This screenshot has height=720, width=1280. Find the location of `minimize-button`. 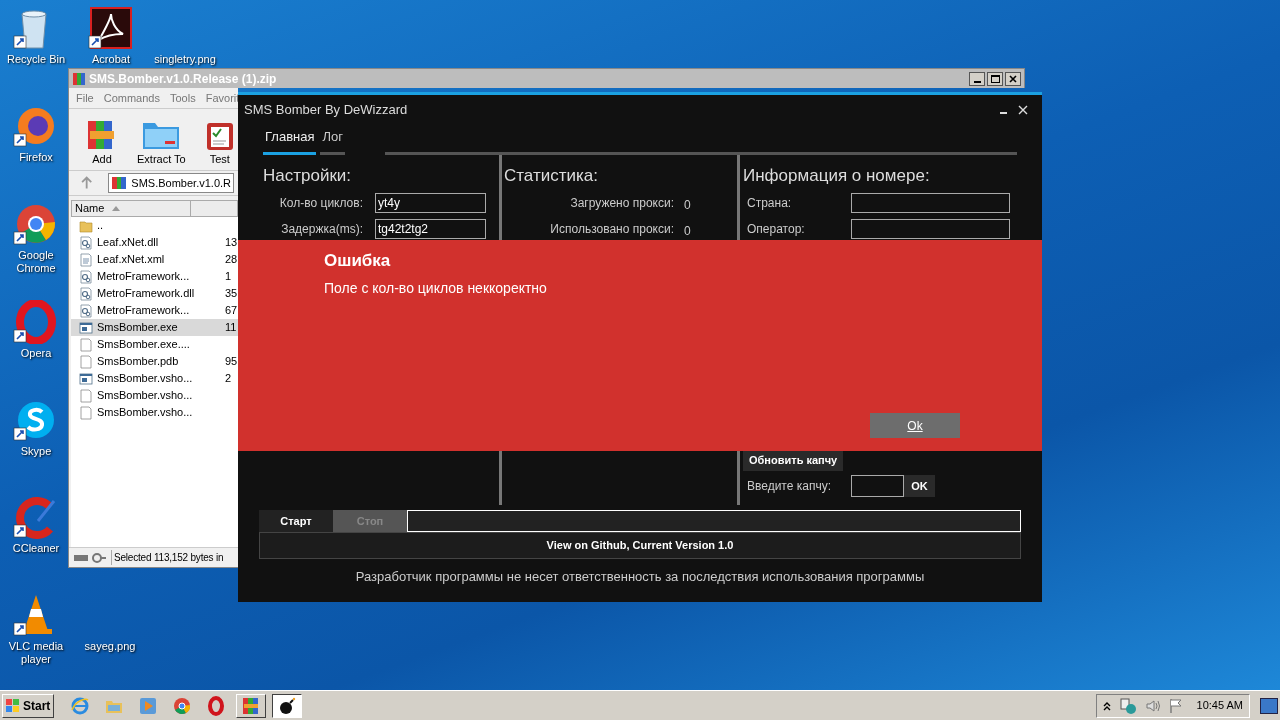

minimize-button is located at coordinates (977, 78).